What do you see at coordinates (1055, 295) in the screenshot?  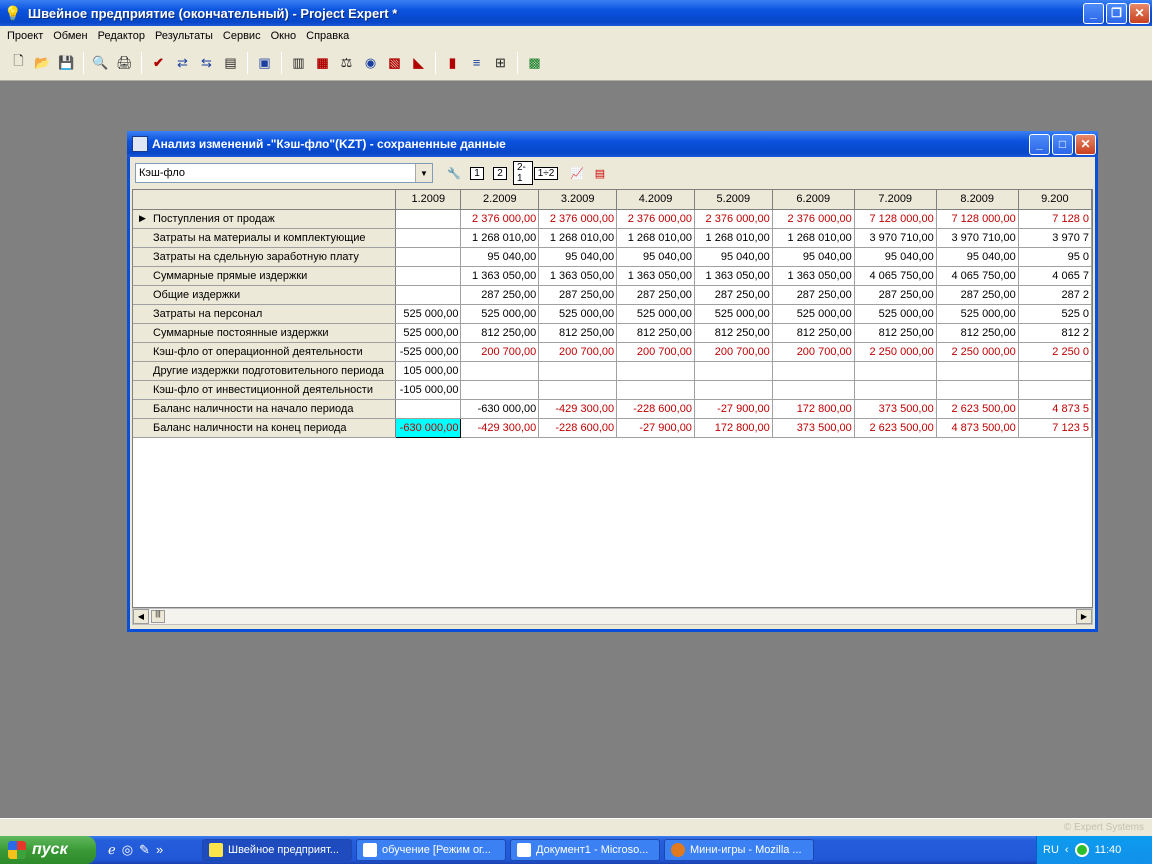 I see `table-cell: 287 2` at bounding box center [1055, 295].